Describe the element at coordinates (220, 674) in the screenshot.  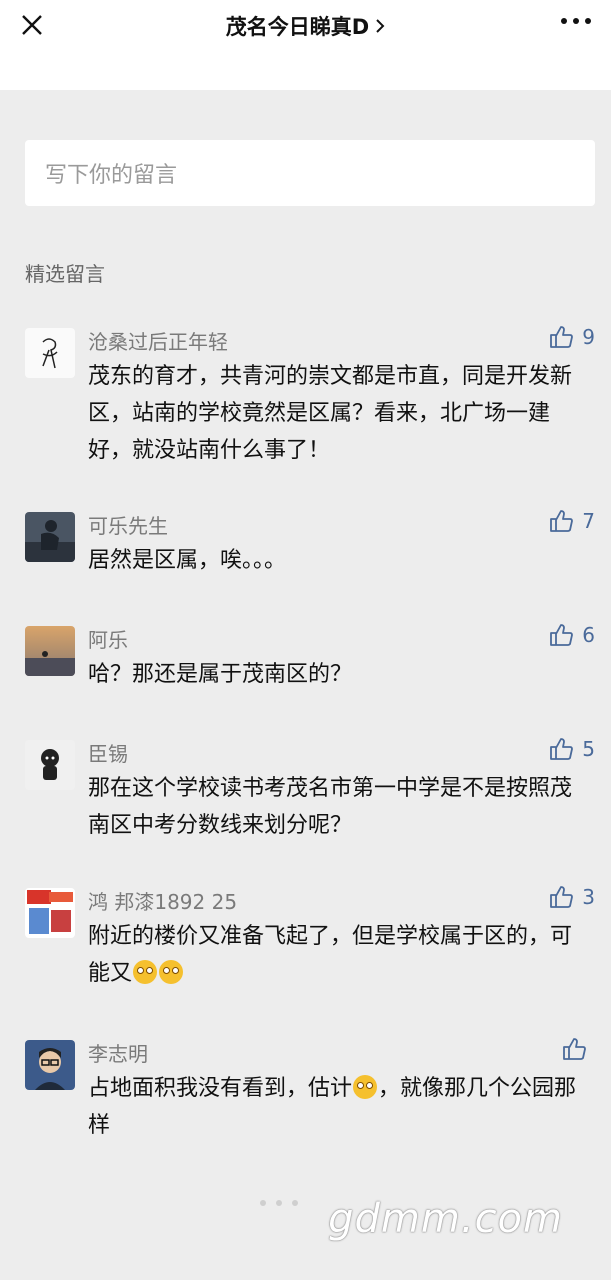
I see `comment-text: 哈？那还是属于茂南区的？` at that location.